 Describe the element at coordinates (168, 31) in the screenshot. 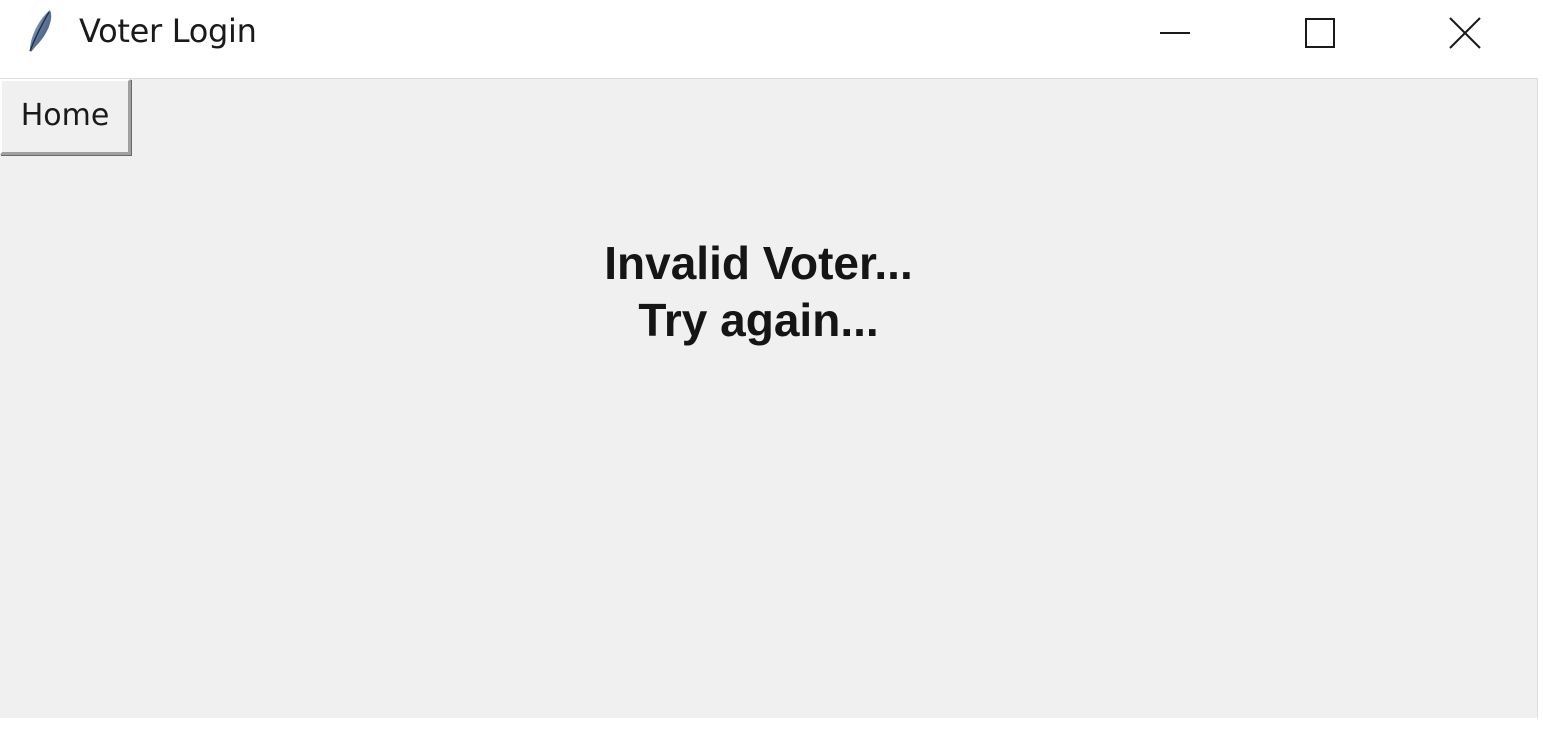

I see `window-title: Voter Login` at that location.